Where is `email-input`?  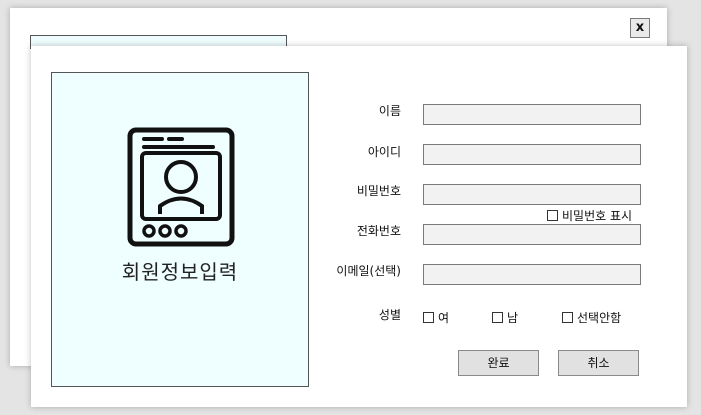 email-input is located at coordinates (532, 274).